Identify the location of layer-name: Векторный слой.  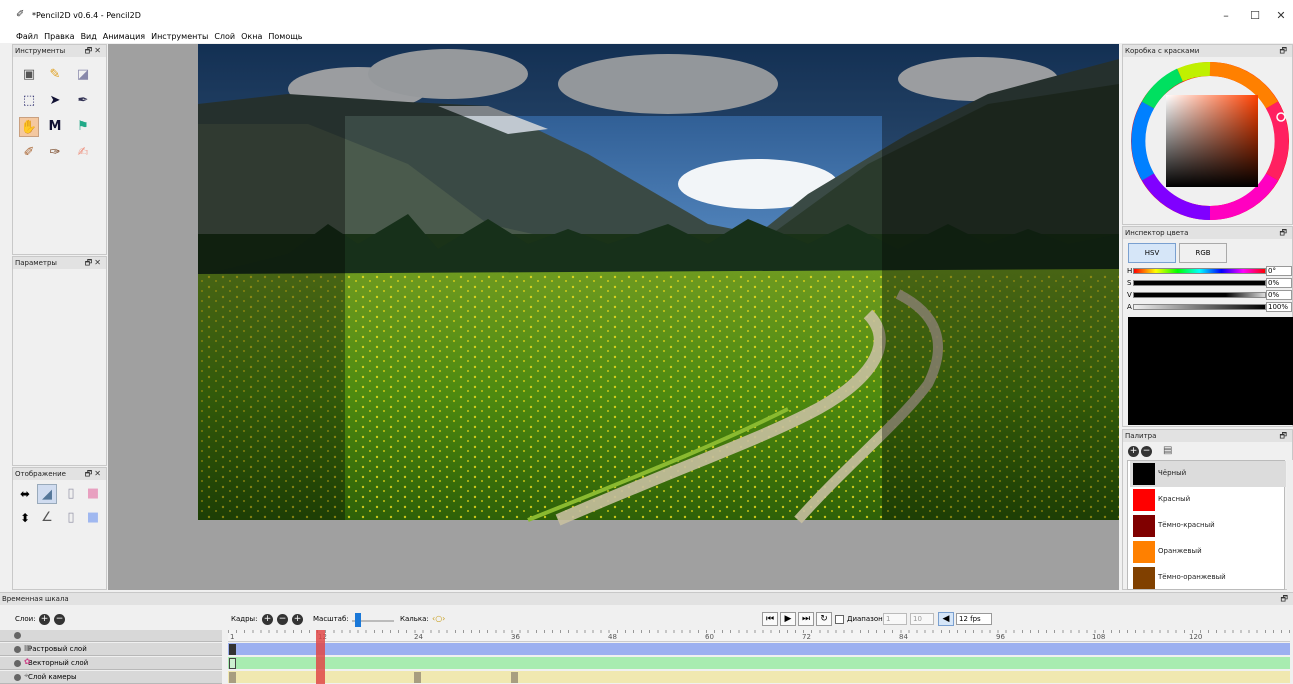
(111, 663).